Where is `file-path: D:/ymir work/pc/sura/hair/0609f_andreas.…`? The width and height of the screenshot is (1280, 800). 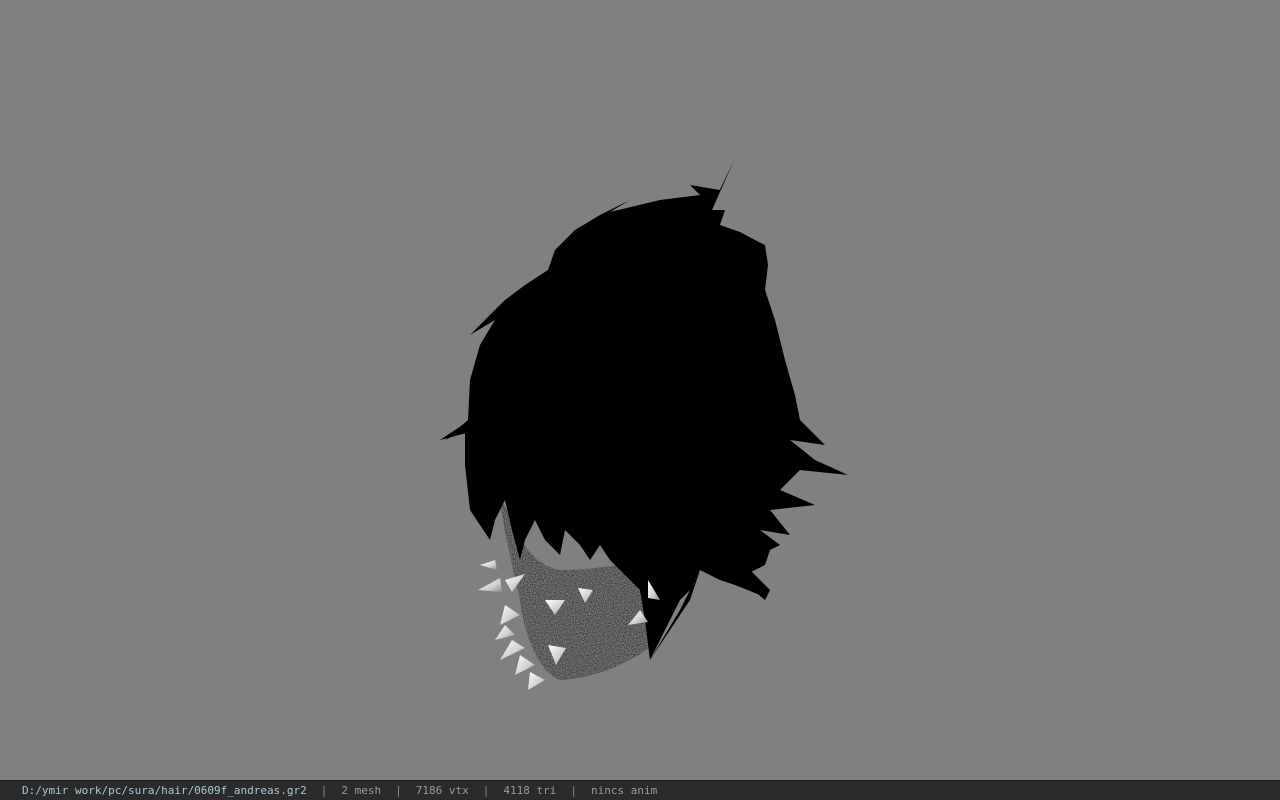
file-path: D:/ymir work/pc/sura/hair/0609f_andreas.… is located at coordinates (164, 790).